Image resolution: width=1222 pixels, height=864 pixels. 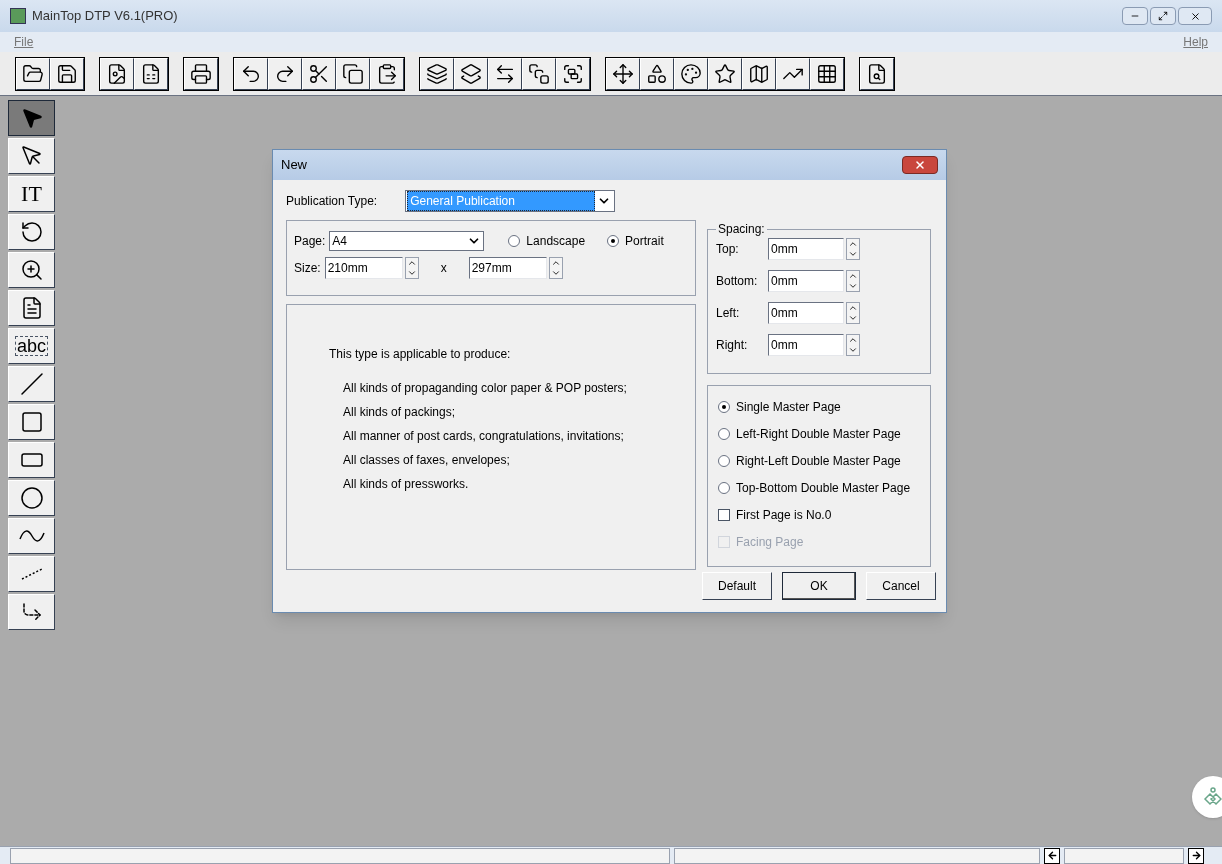 What do you see at coordinates (818, 434) in the screenshot?
I see `radio-label: Left-Right Double Master Page` at bounding box center [818, 434].